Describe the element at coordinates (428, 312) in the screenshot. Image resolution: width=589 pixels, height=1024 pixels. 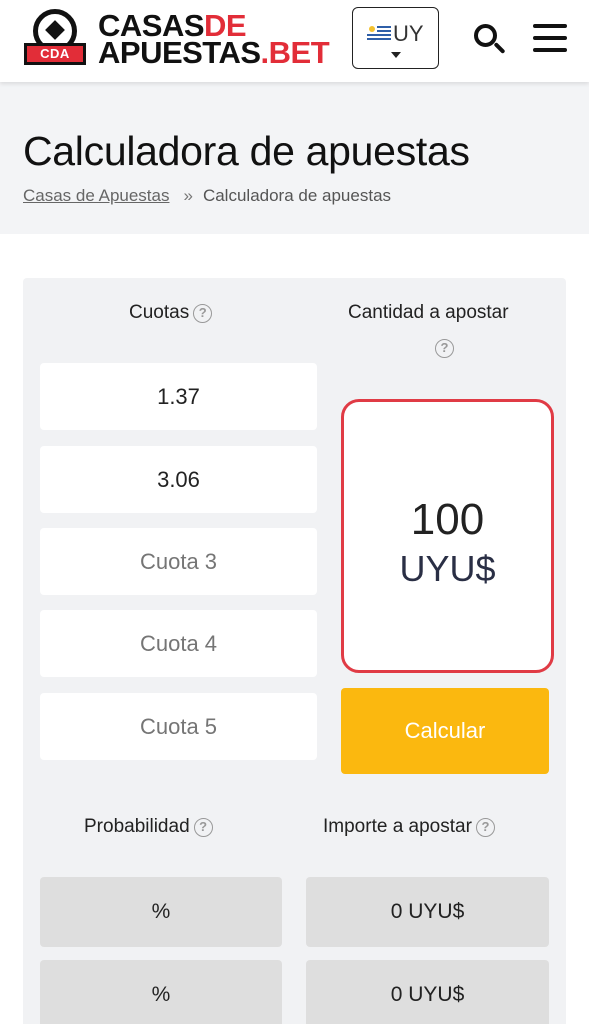
I see `stake-label: Cantidad a apostar` at that location.